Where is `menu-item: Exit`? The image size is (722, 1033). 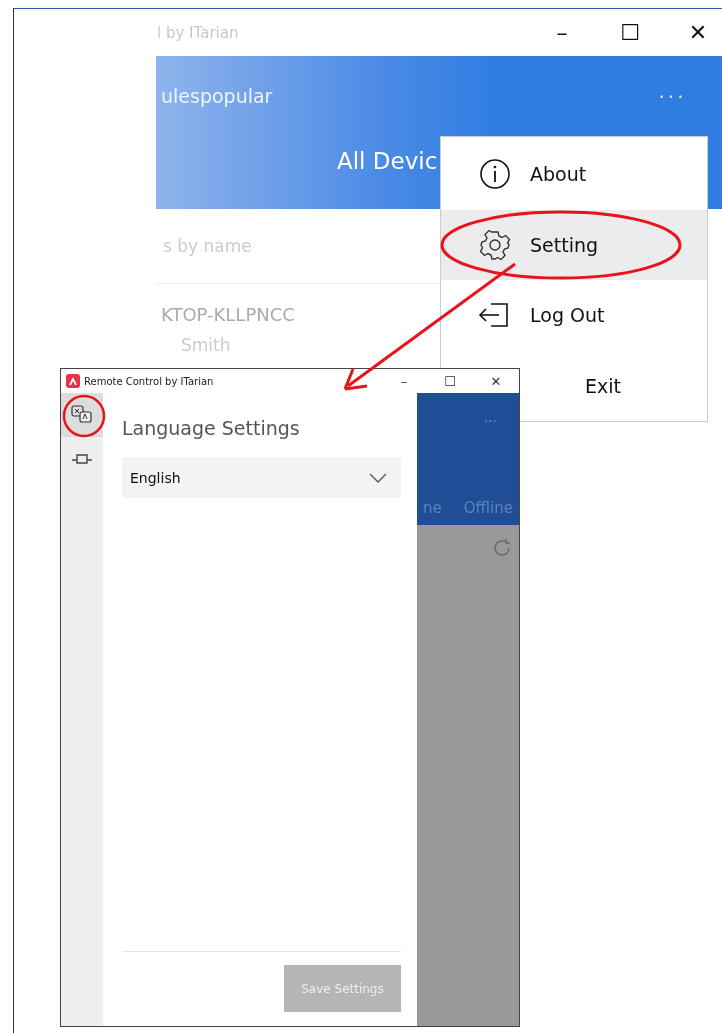
menu-item: Exit is located at coordinates (614, 385).